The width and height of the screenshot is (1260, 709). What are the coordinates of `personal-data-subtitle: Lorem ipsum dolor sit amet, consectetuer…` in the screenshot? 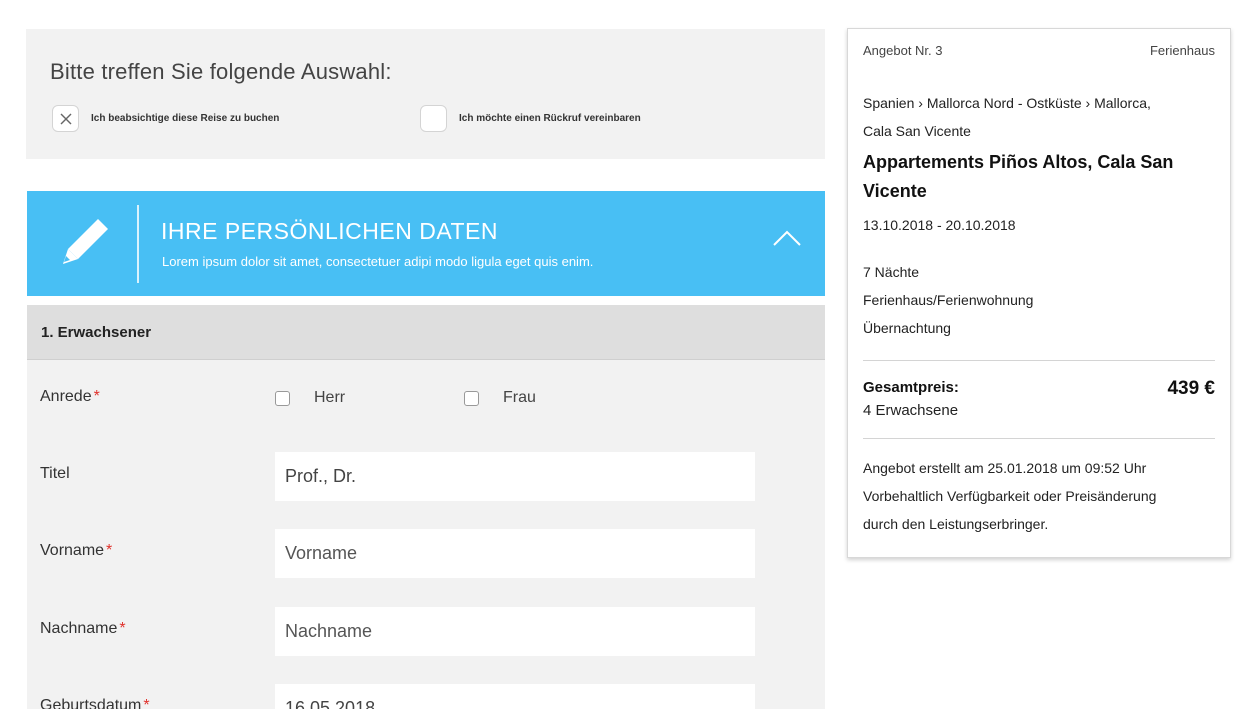 It's located at (378, 261).